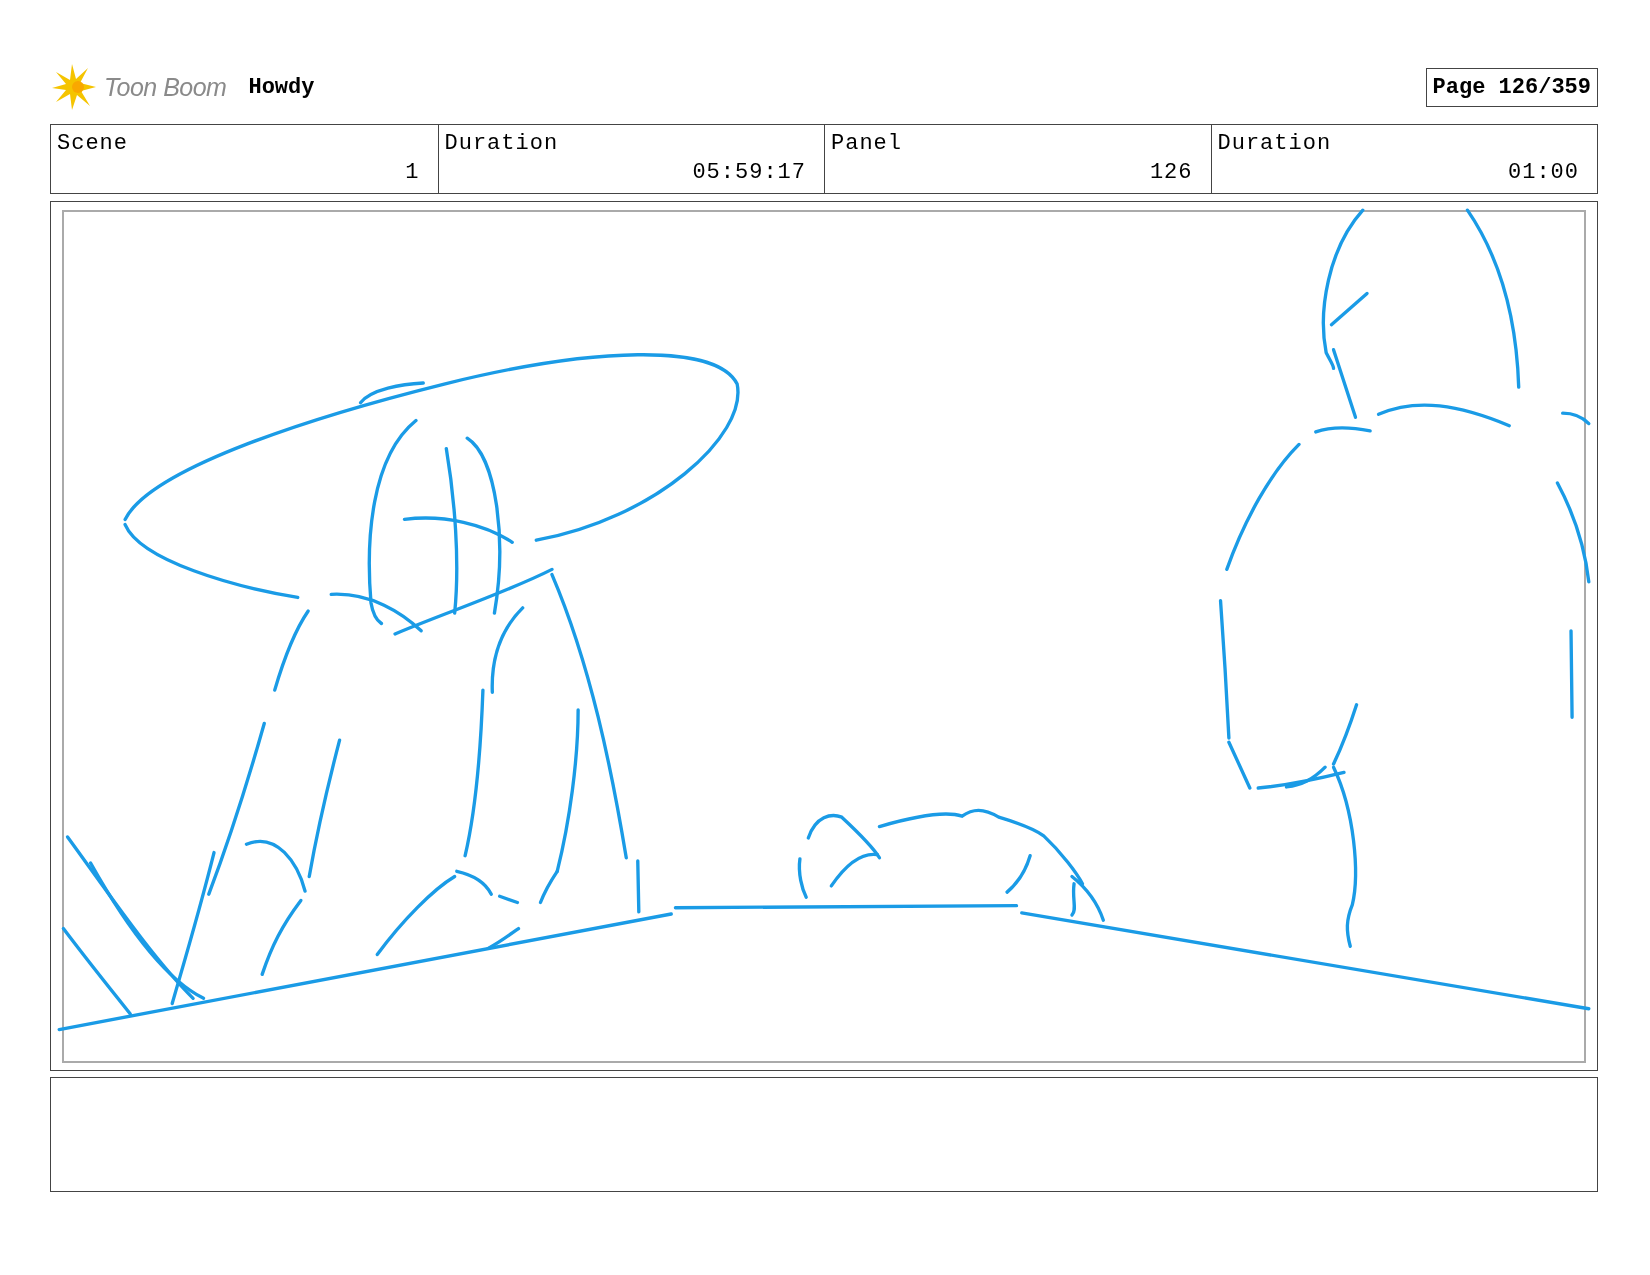  I want to click on logo-text: Toon Boom, so click(165, 87).